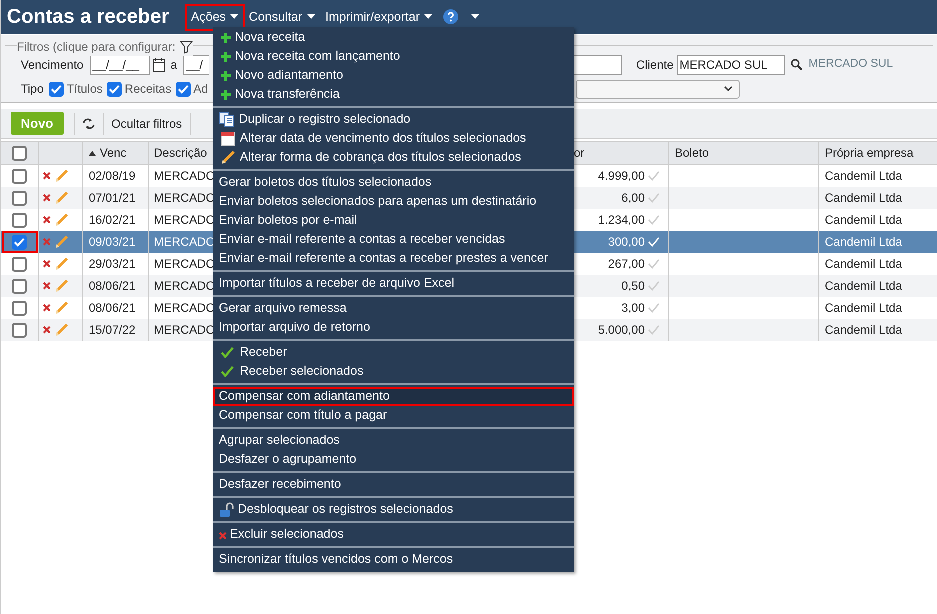  Describe the element at coordinates (112, 176) in the screenshot. I see `date-cell-text: 02/08/19` at that location.